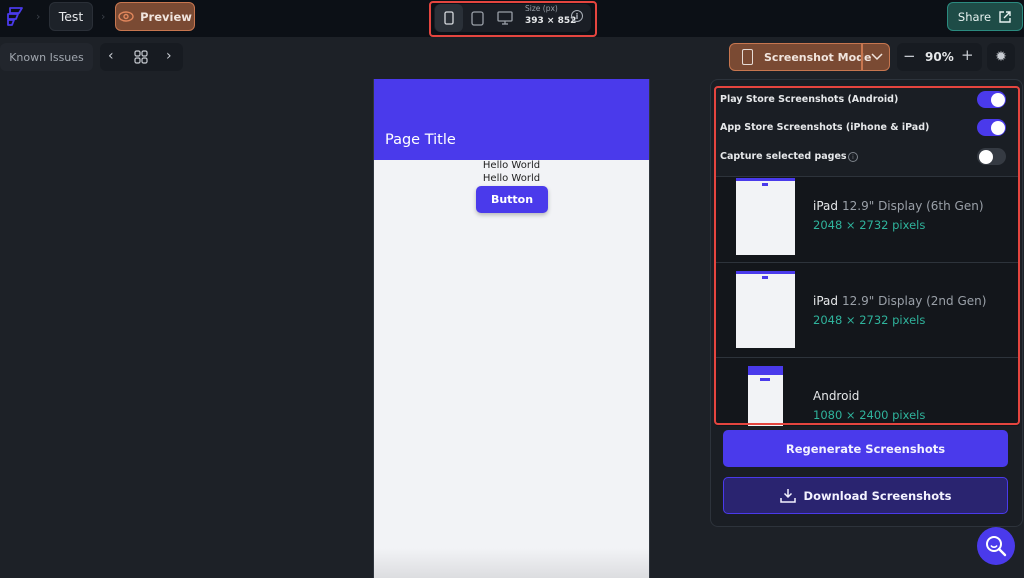  I want to click on chevron-right-icon: ›, so click(169, 56).